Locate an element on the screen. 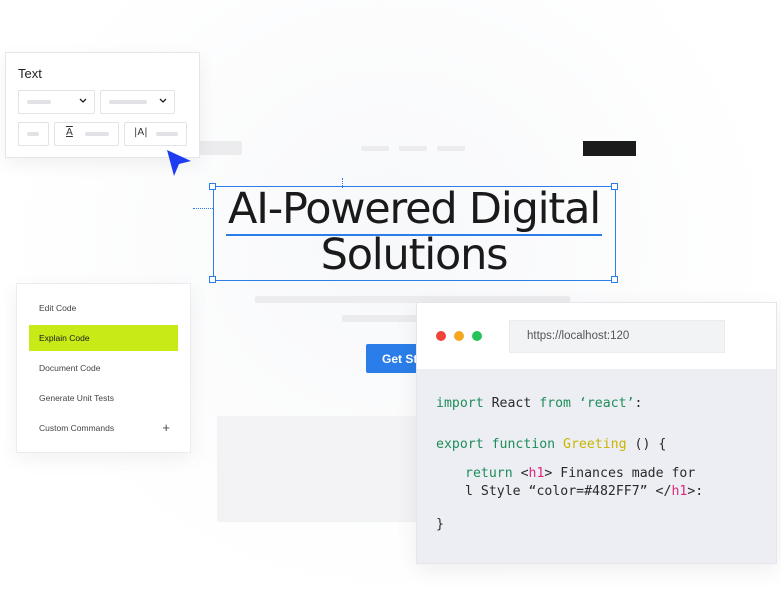 Image resolution: width=781 pixels, height=606 pixels. line-height-control: A is located at coordinates (86, 134).